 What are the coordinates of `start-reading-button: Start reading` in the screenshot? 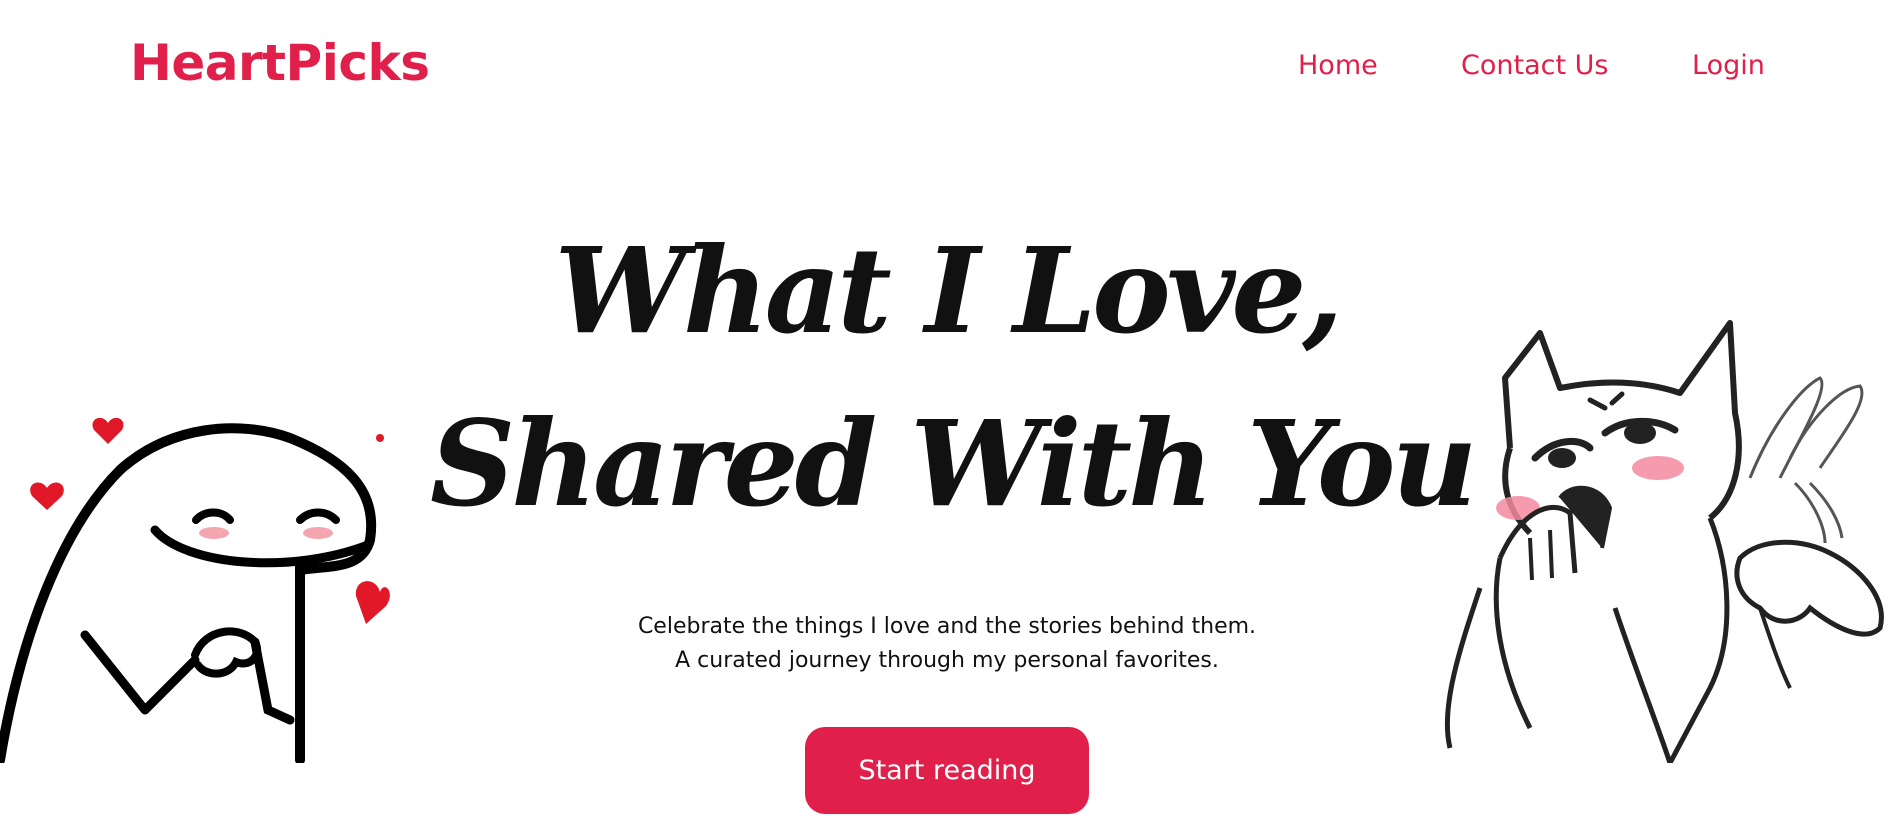 It's located at (947, 770).